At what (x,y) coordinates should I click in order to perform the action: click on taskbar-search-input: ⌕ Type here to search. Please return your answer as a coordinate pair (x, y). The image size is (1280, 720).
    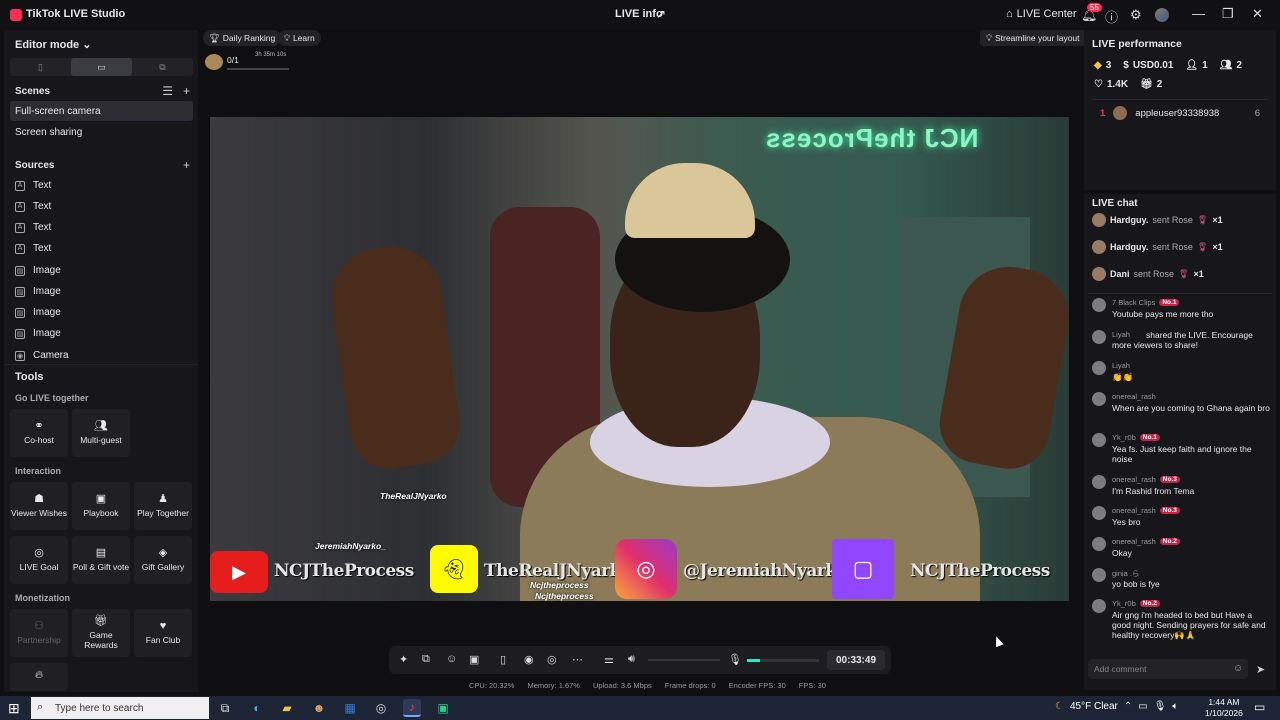
    Looking at the image, I should click on (120, 708).